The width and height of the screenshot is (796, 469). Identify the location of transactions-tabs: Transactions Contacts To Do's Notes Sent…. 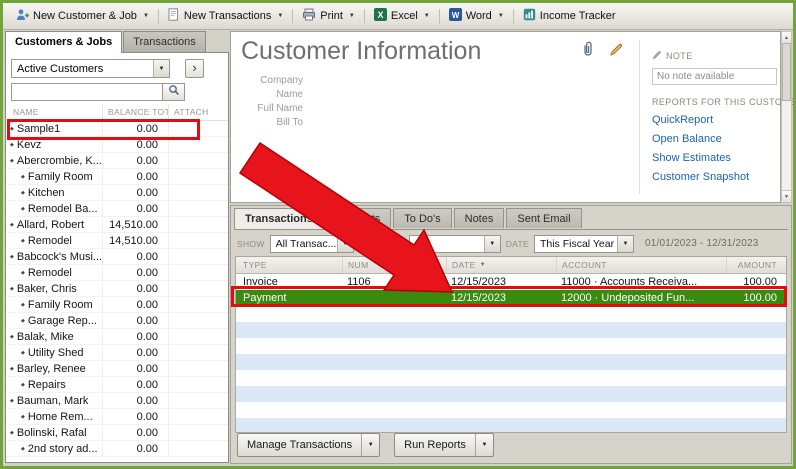
(511, 219).